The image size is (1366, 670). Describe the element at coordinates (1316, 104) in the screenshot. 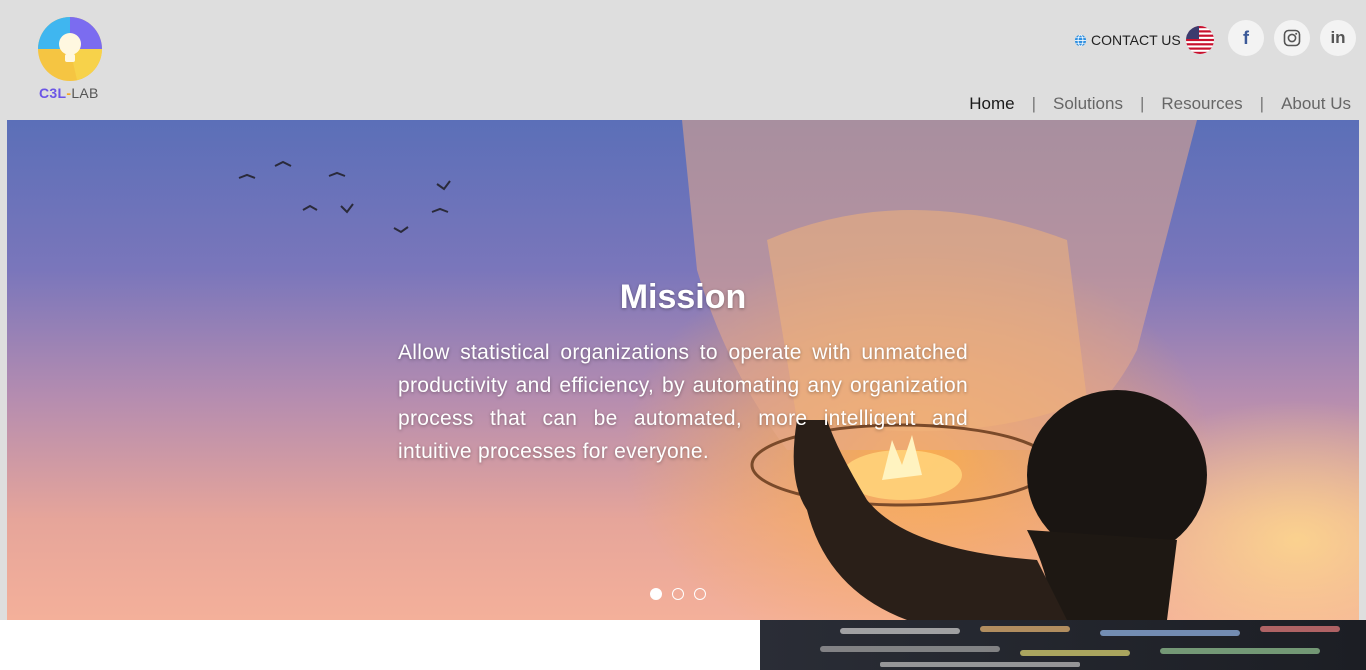

I see `nav-item-about-us: About Us` at that location.